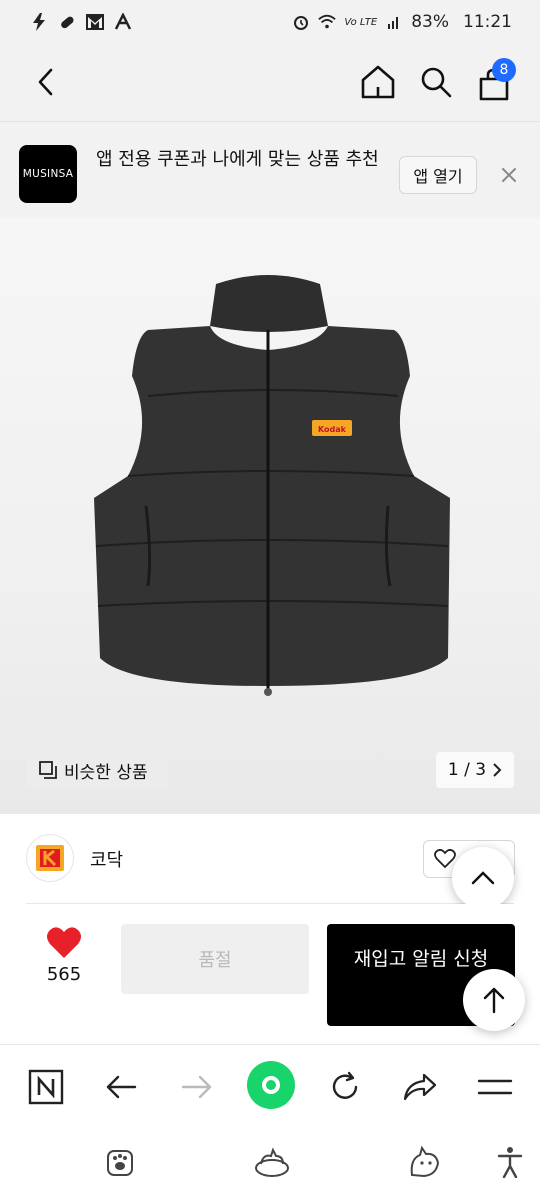 Image resolution: width=540 pixels, height=1200 pixels. Describe the element at coordinates (467, 770) in the screenshot. I see `image-pager-label: 1 / 3` at that location.